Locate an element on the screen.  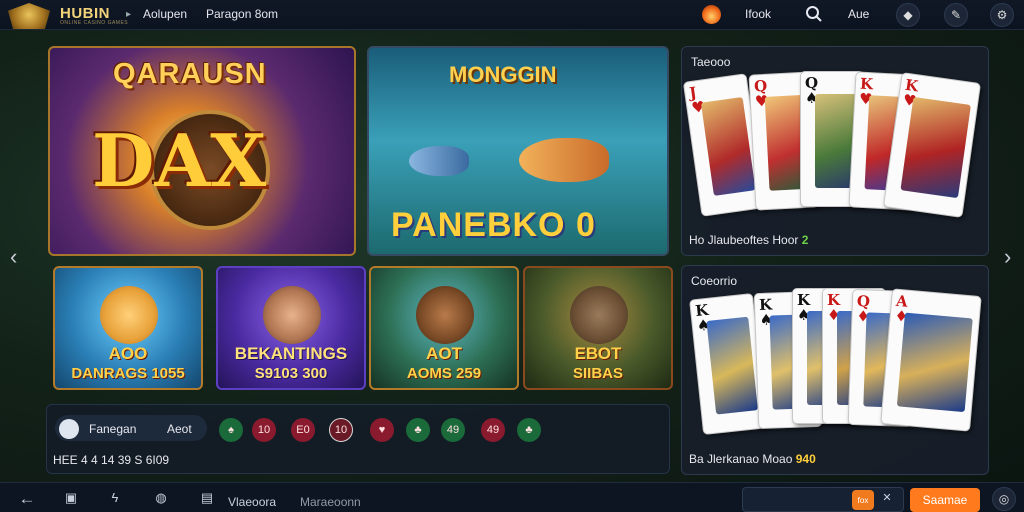
featured-main-title: PANEBKO 0 is located at coordinates (493, 225).